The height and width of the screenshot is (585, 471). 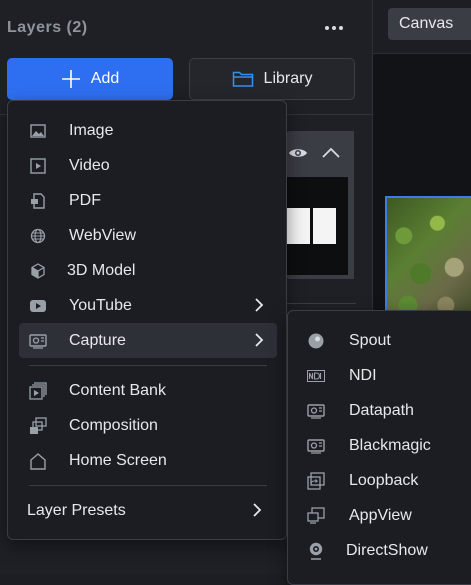 I want to click on menu-item-label: Blackmagic, so click(x=390, y=445).